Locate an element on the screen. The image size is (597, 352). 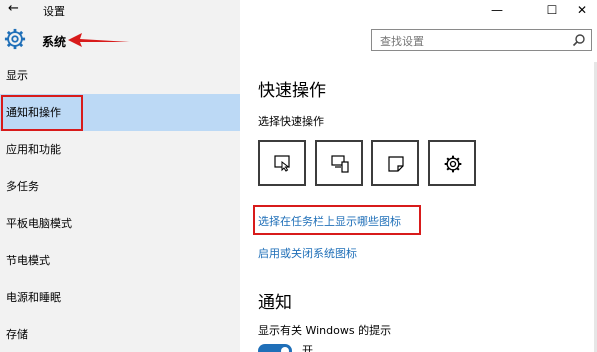
toggle-knob is located at coordinates (285, 349).